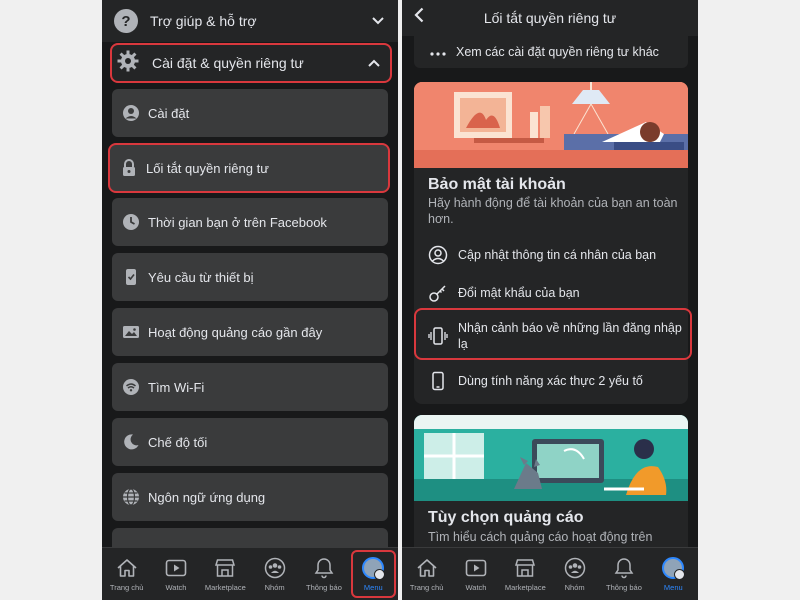 This screenshot has height=600, width=800. I want to click on chevron-down-icon, so click(378, 21).